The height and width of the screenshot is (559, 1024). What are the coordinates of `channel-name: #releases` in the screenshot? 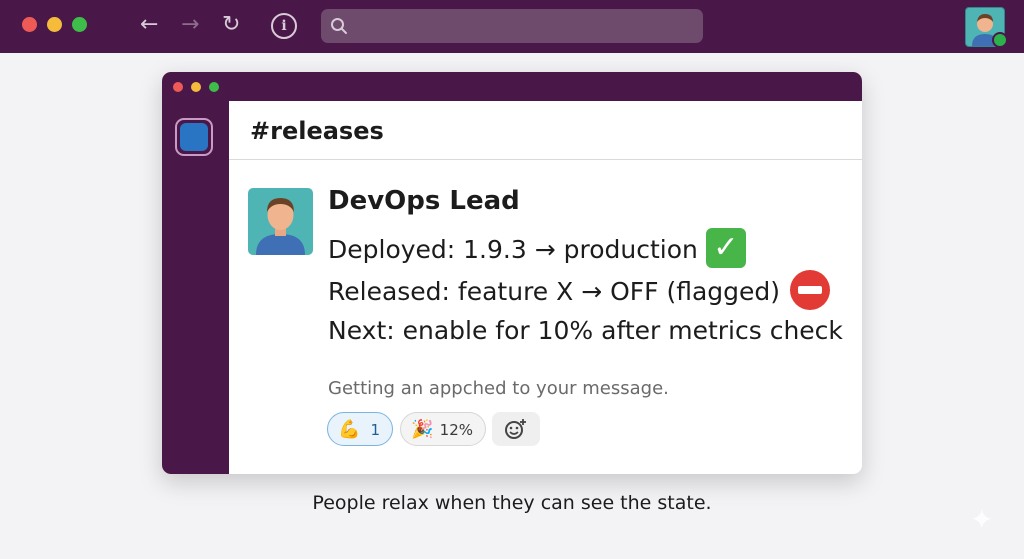 It's located at (317, 131).